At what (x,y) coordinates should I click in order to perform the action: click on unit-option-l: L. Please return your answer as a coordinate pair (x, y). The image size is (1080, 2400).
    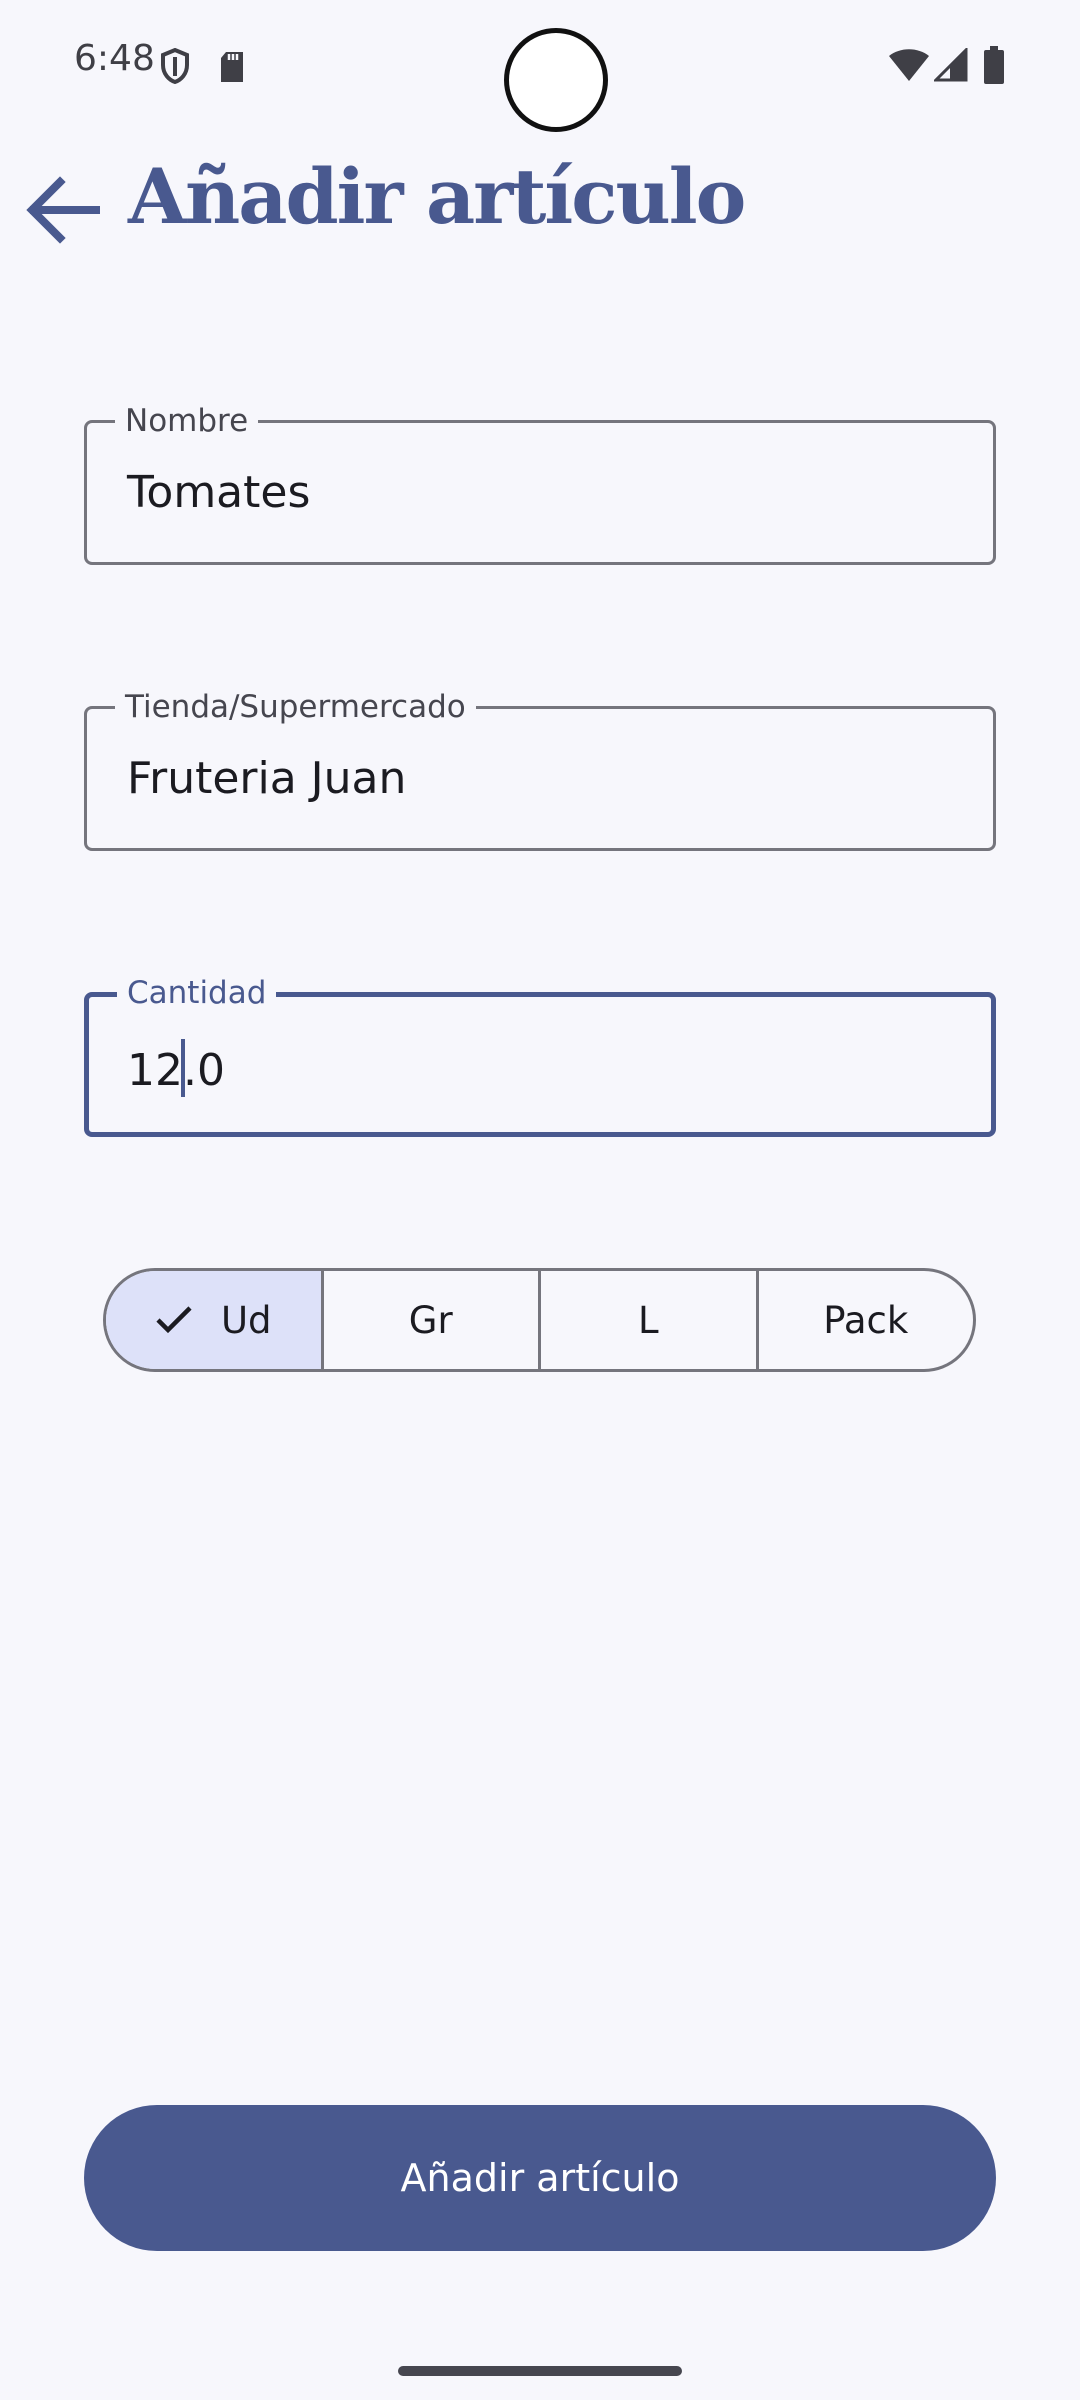
    Looking at the image, I should click on (647, 1320).